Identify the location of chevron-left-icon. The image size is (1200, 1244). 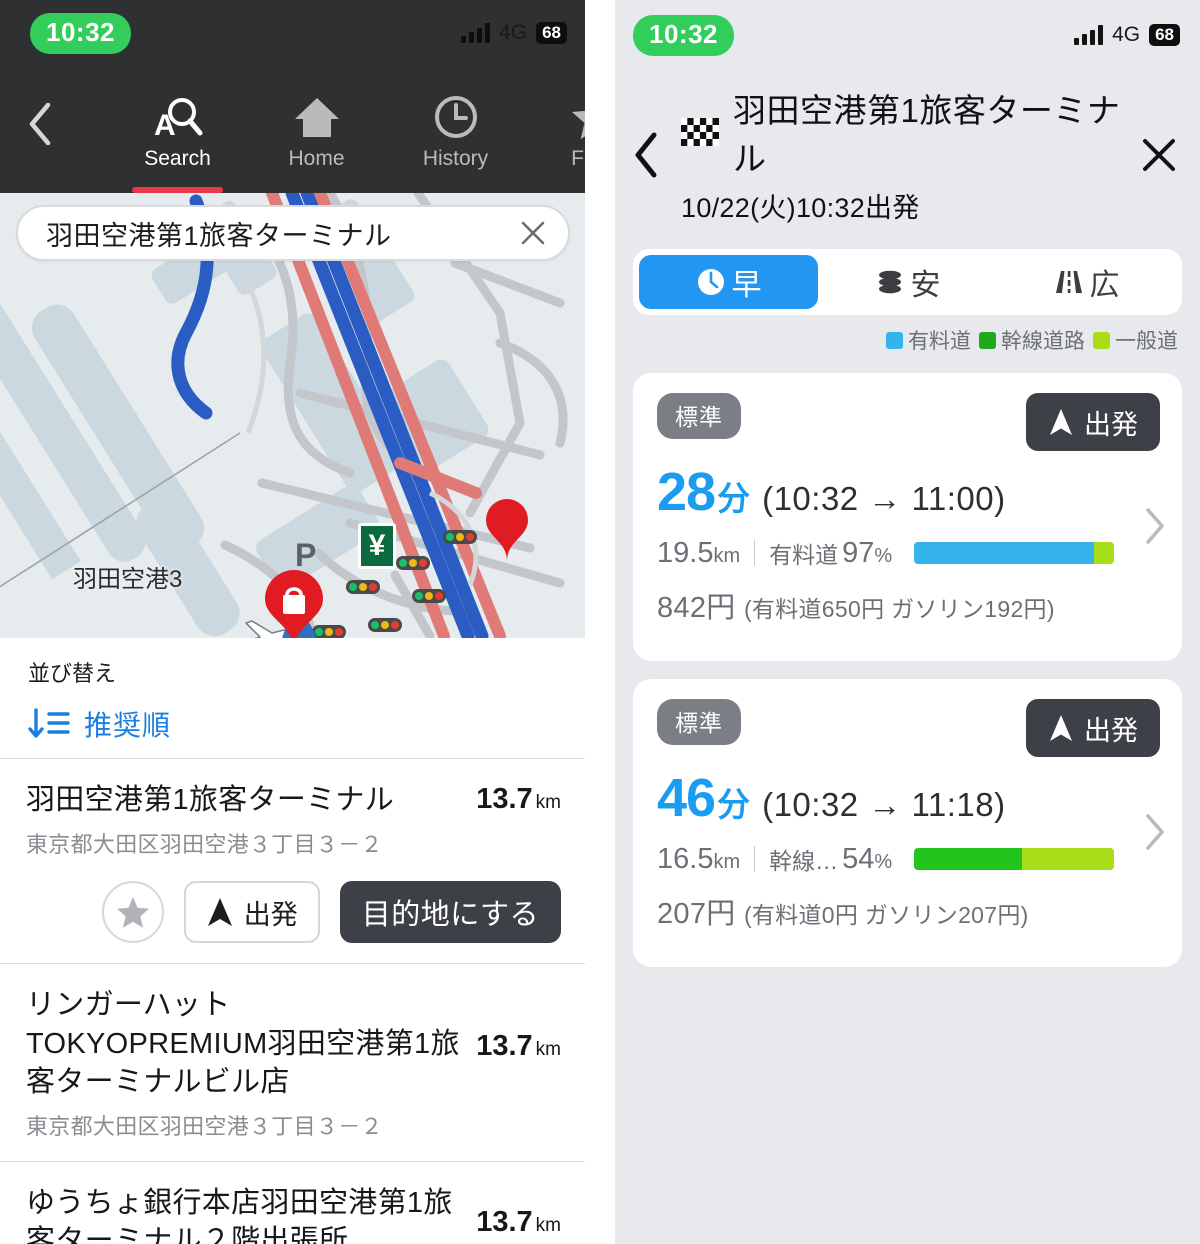
(646, 155).